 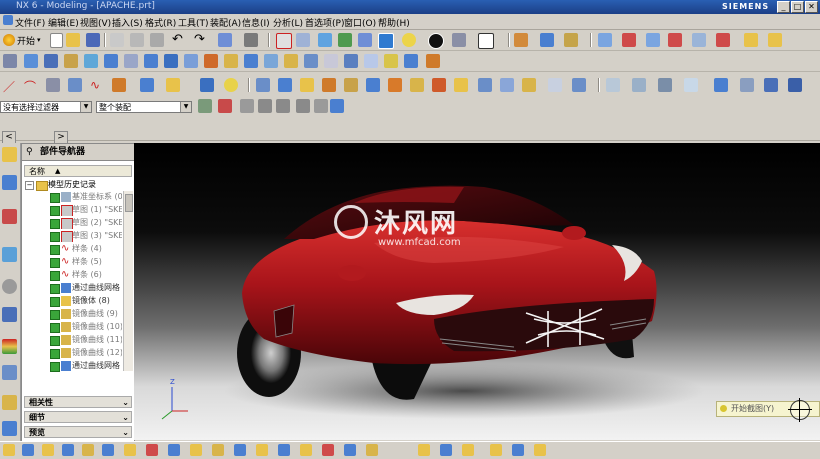 I want to click on offset-curve-icon, so click(x=147, y=85).